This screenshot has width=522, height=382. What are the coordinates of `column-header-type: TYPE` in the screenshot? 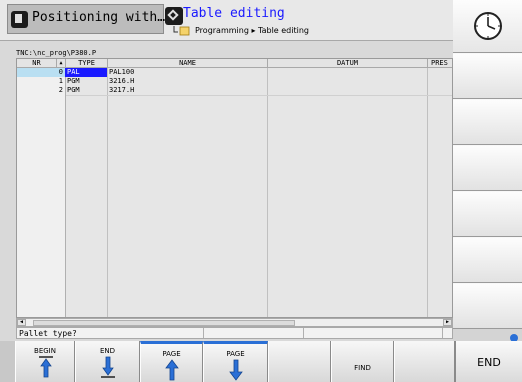 It's located at (87, 63).